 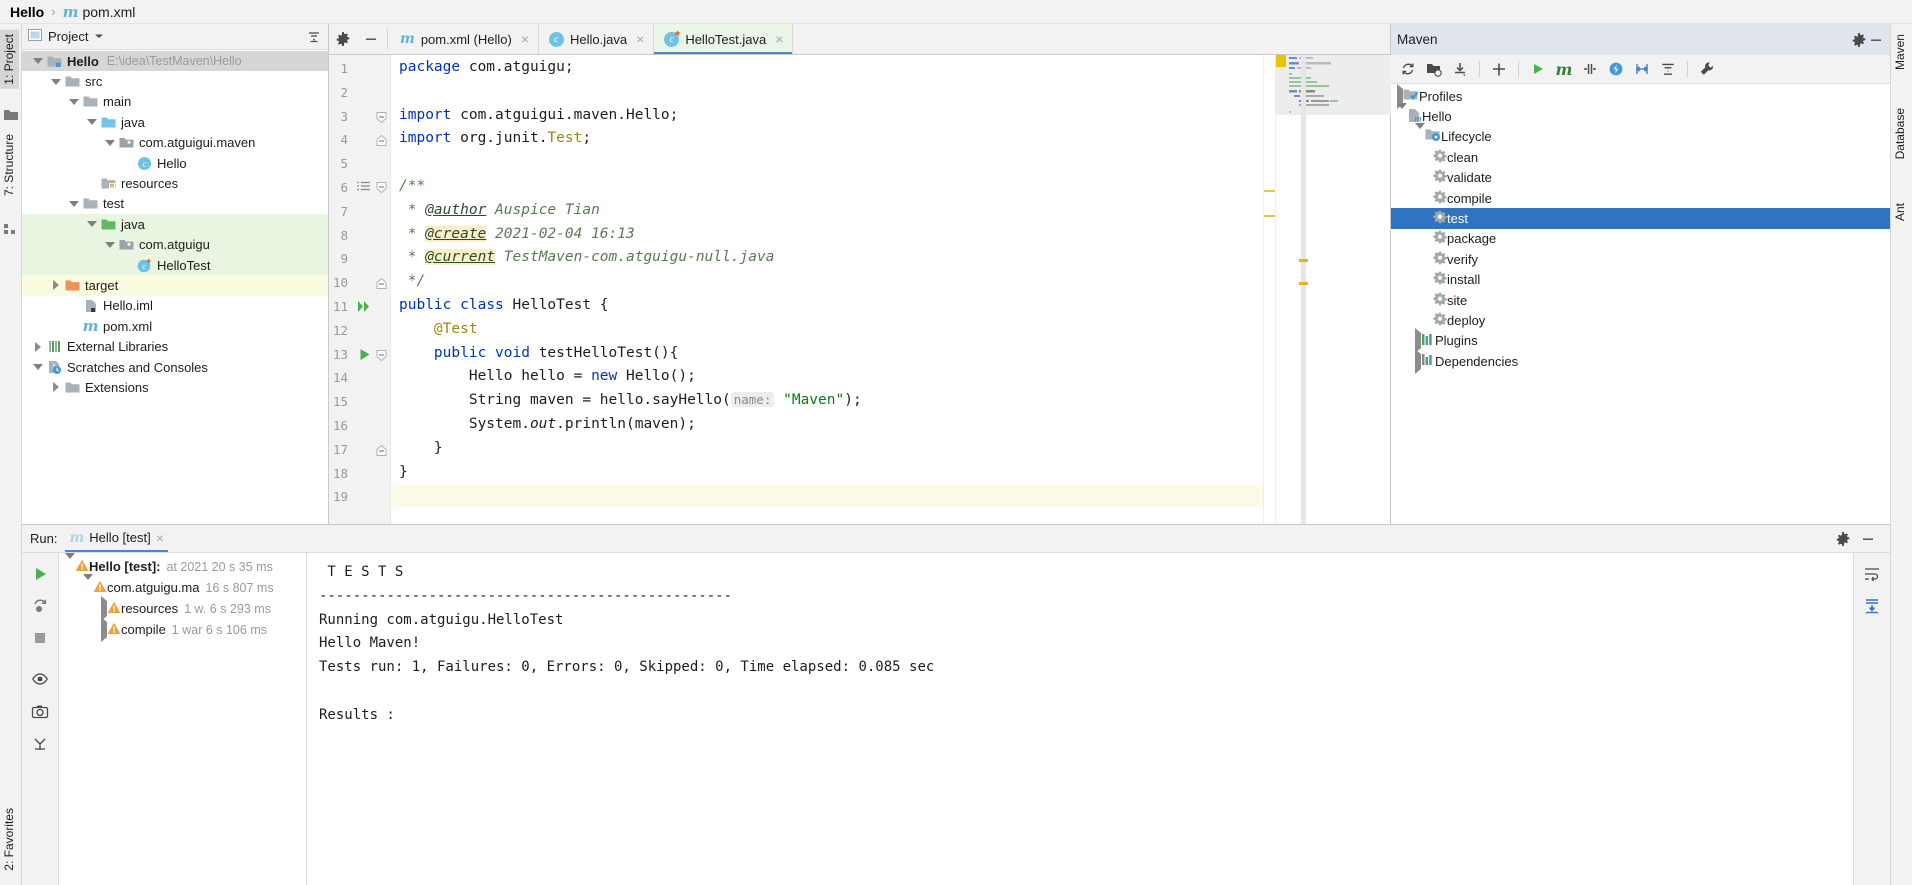 I want to click on maven-tree-item: compile, so click(x=1640, y=198).